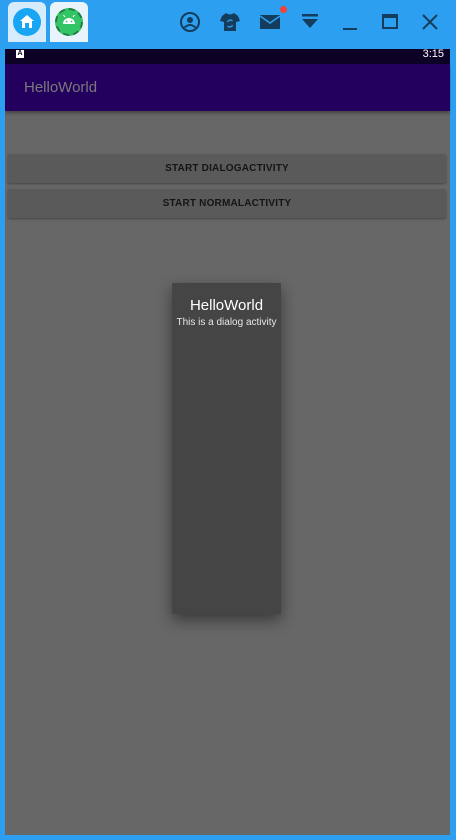 The width and height of the screenshot is (456, 840). What do you see at coordinates (270, 22) in the screenshot?
I see `mail-icon` at bounding box center [270, 22].